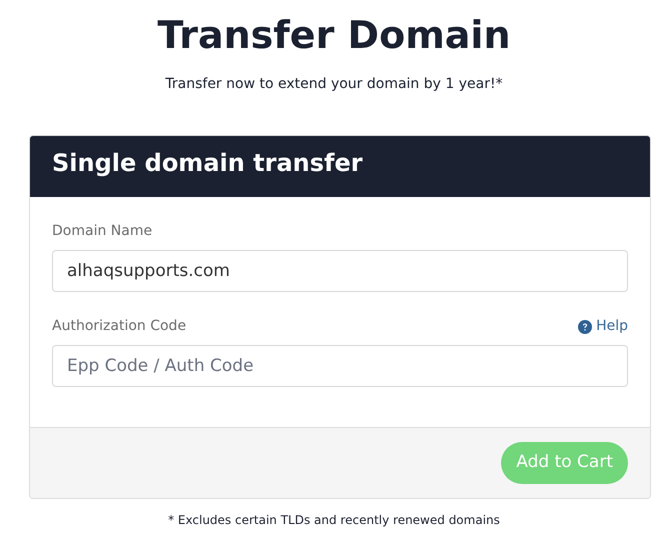  What do you see at coordinates (340, 271) in the screenshot?
I see `input-field: alhaqsupports.com` at bounding box center [340, 271].